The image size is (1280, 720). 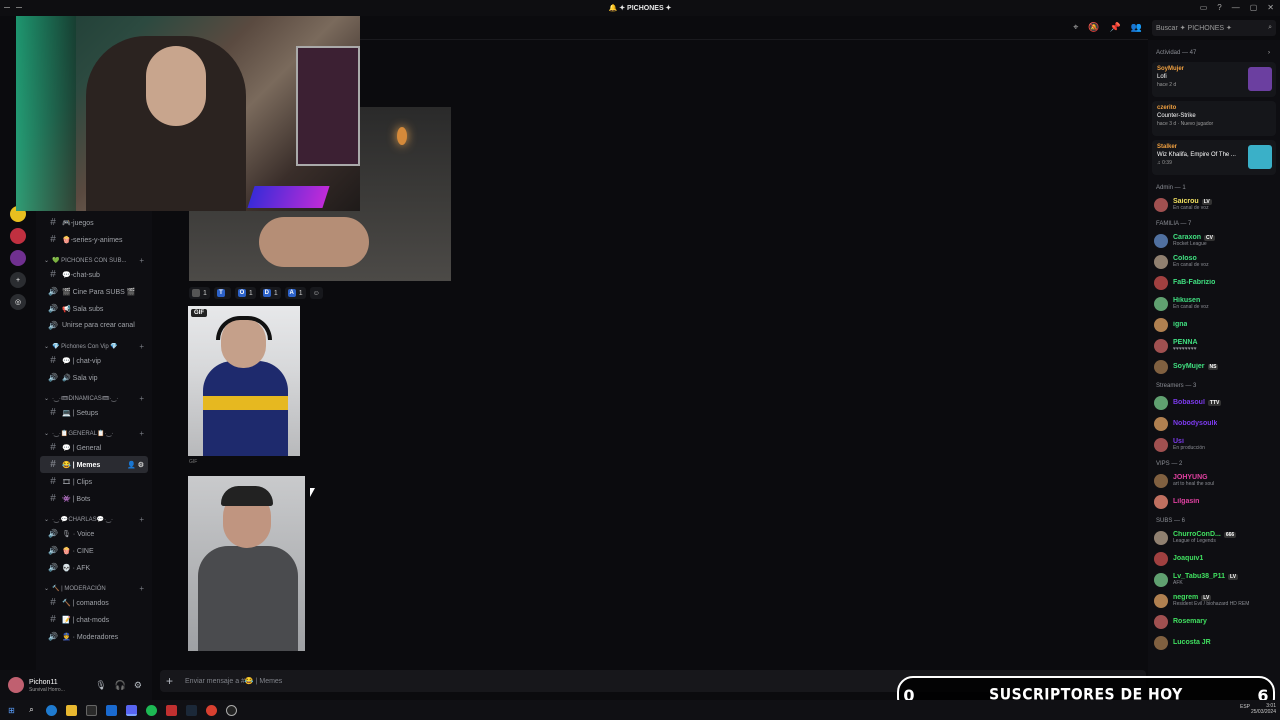 What do you see at coordinates (1075, 27) in the screenshot?
I see `threads-icon: ⌖` at bounding box center [1075, 27].